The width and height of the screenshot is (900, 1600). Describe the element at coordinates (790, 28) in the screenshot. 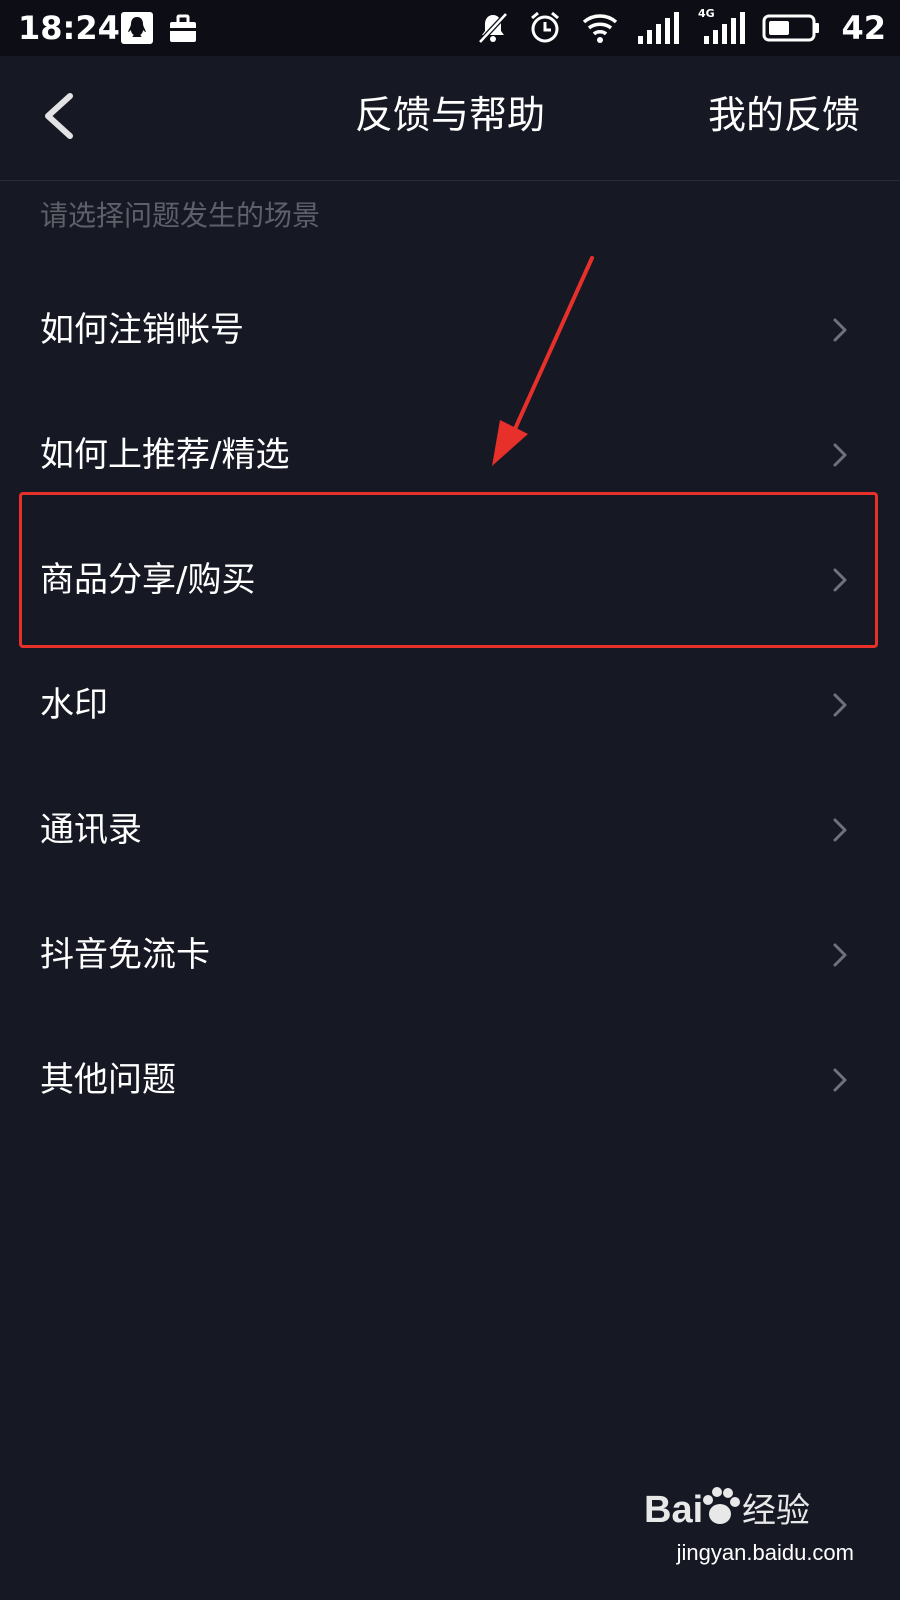

I see `battery-icon` at that location.